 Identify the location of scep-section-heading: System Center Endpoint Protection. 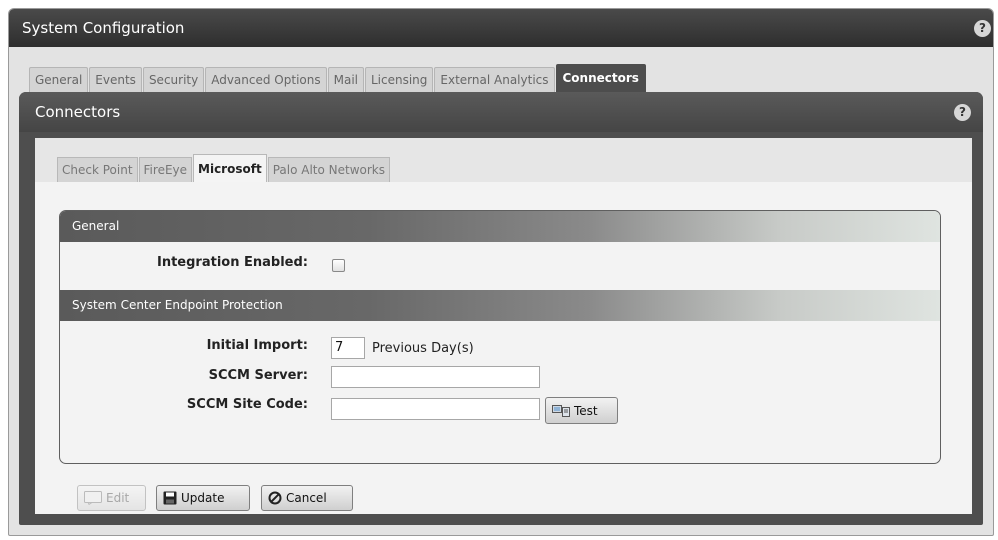
(500, 305).